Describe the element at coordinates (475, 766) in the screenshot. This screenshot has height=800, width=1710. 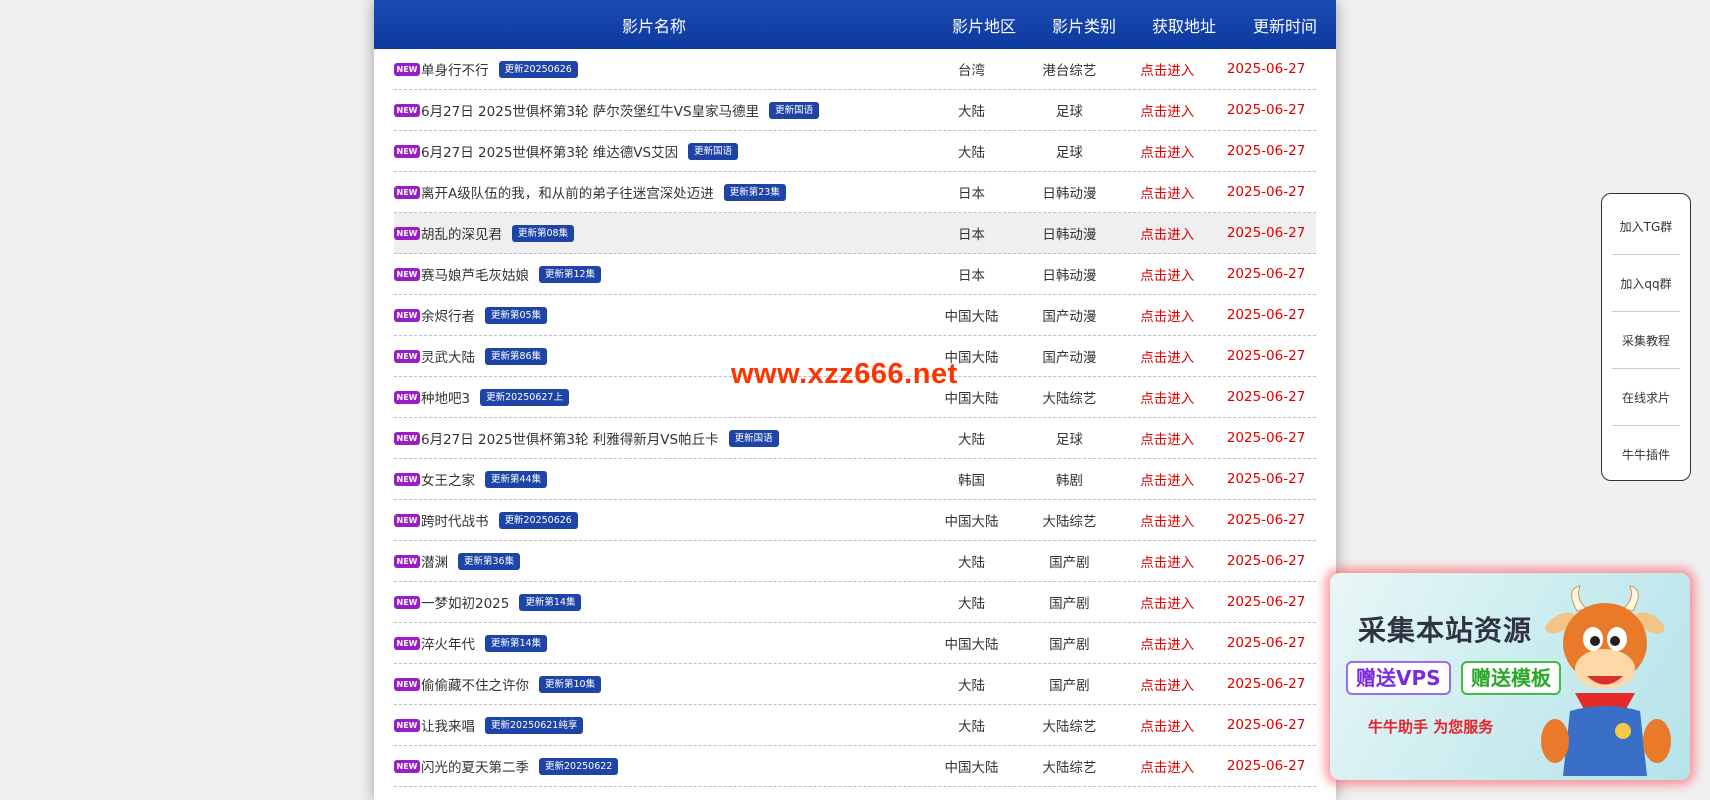
I see `movie-title-link: 闪光的夏天第二季` at that location.